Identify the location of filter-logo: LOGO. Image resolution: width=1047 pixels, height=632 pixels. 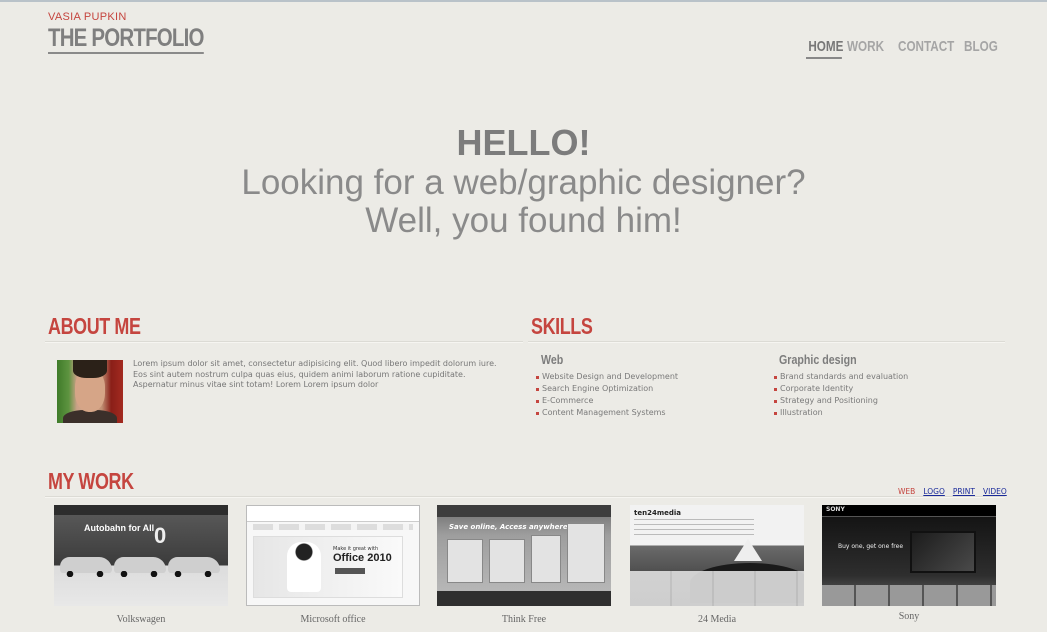
(934, 491).